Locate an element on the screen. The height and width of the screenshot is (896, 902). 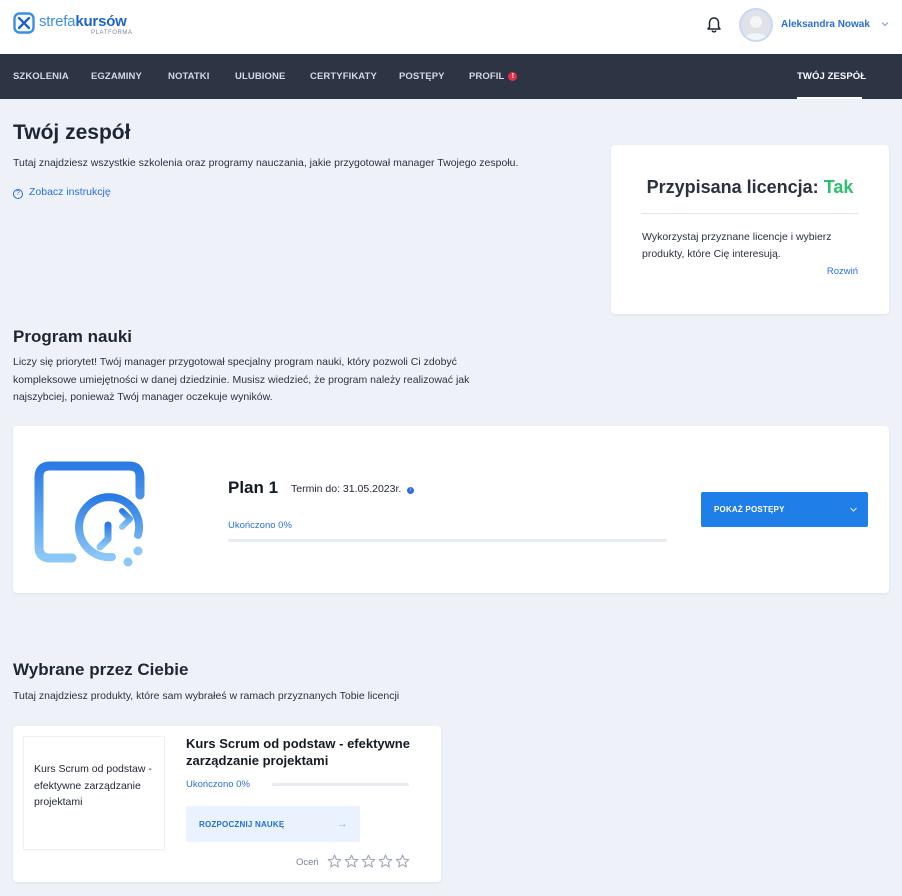
page-title: Twój zespół is located at coordinates (72, 132).